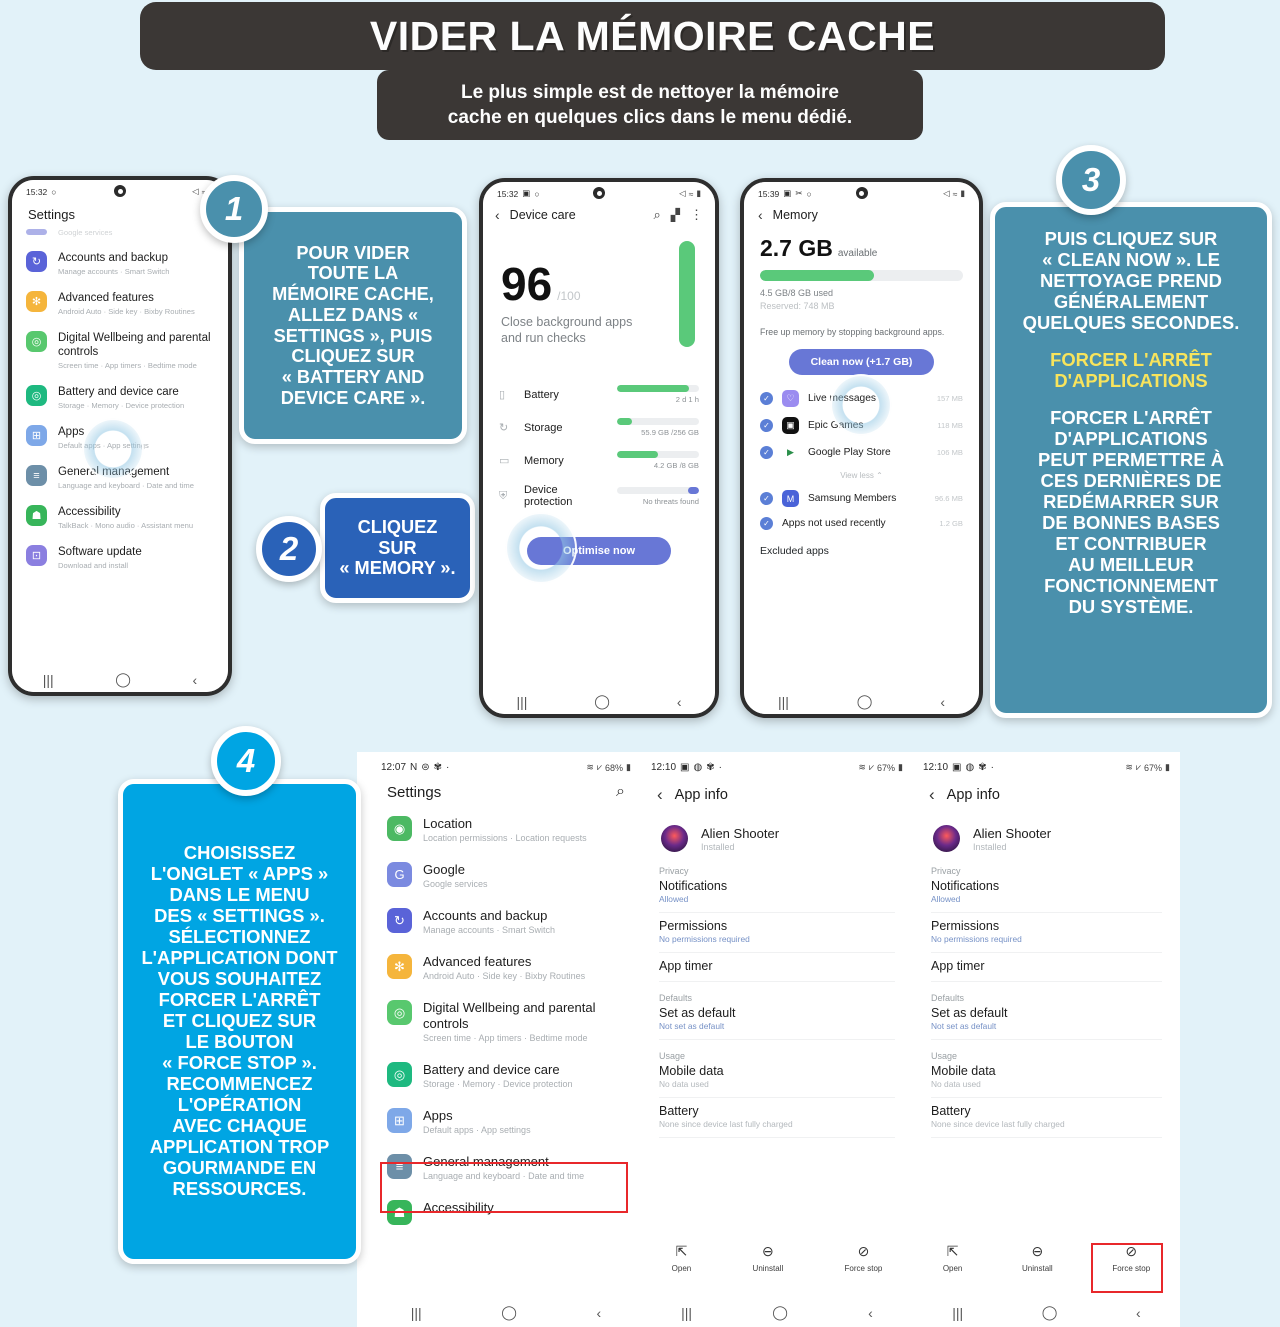  I want to click on memory-app-row-0: ✓ ♡ Live messages 157 MB, so click(861, 398).